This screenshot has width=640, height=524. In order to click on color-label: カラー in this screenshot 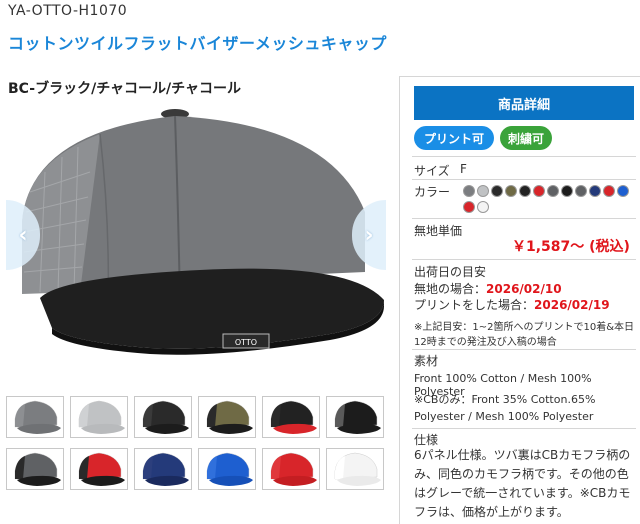, I will do `click(432, 192)`.